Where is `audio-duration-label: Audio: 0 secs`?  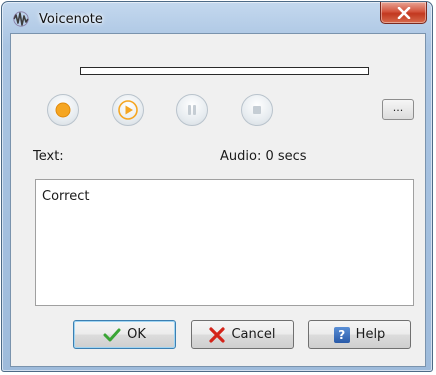 audio-duration-label: Audio: 0 secs is located at coordinates (263, 156).